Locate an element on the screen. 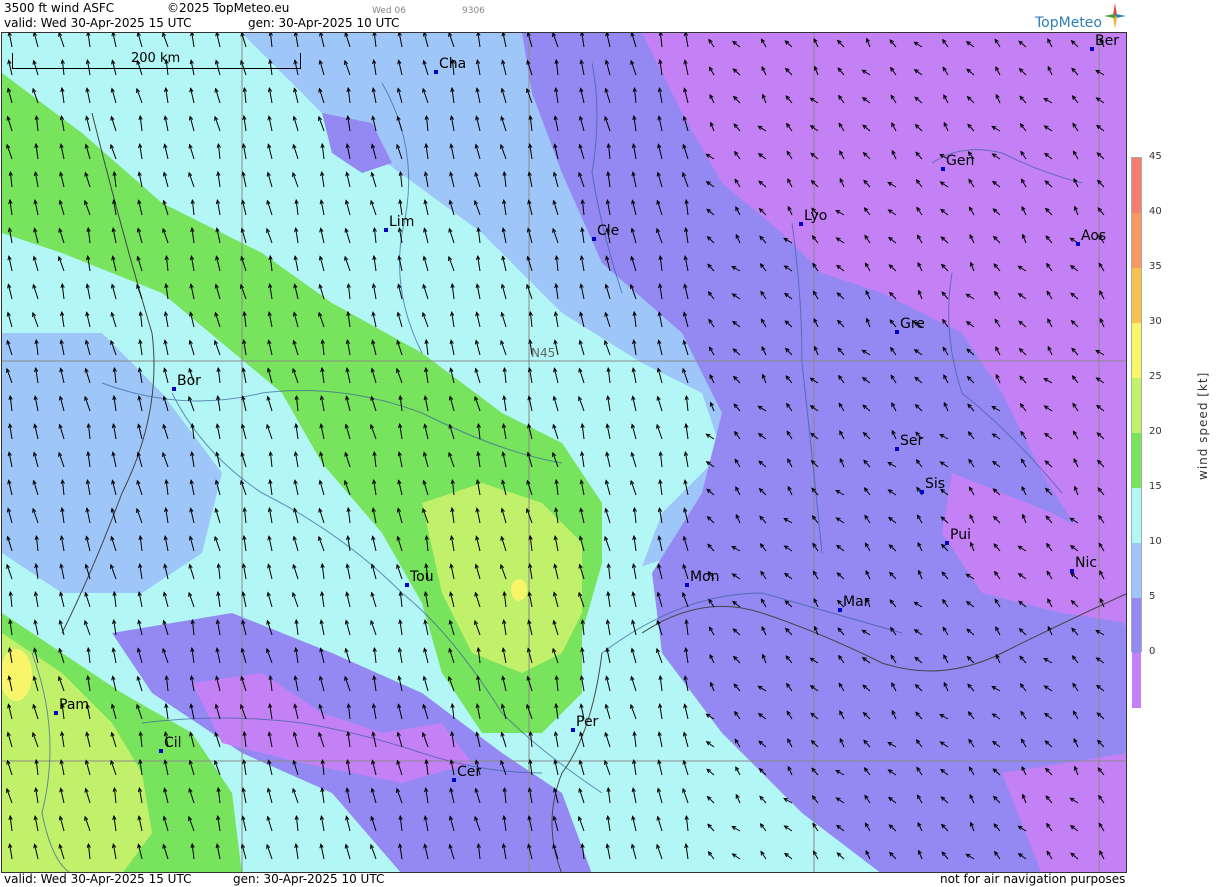 Image resolution: width=1219 pixels, height=887 pixels. logo-text: TopMeteo is located at coordinates (1068, 23).